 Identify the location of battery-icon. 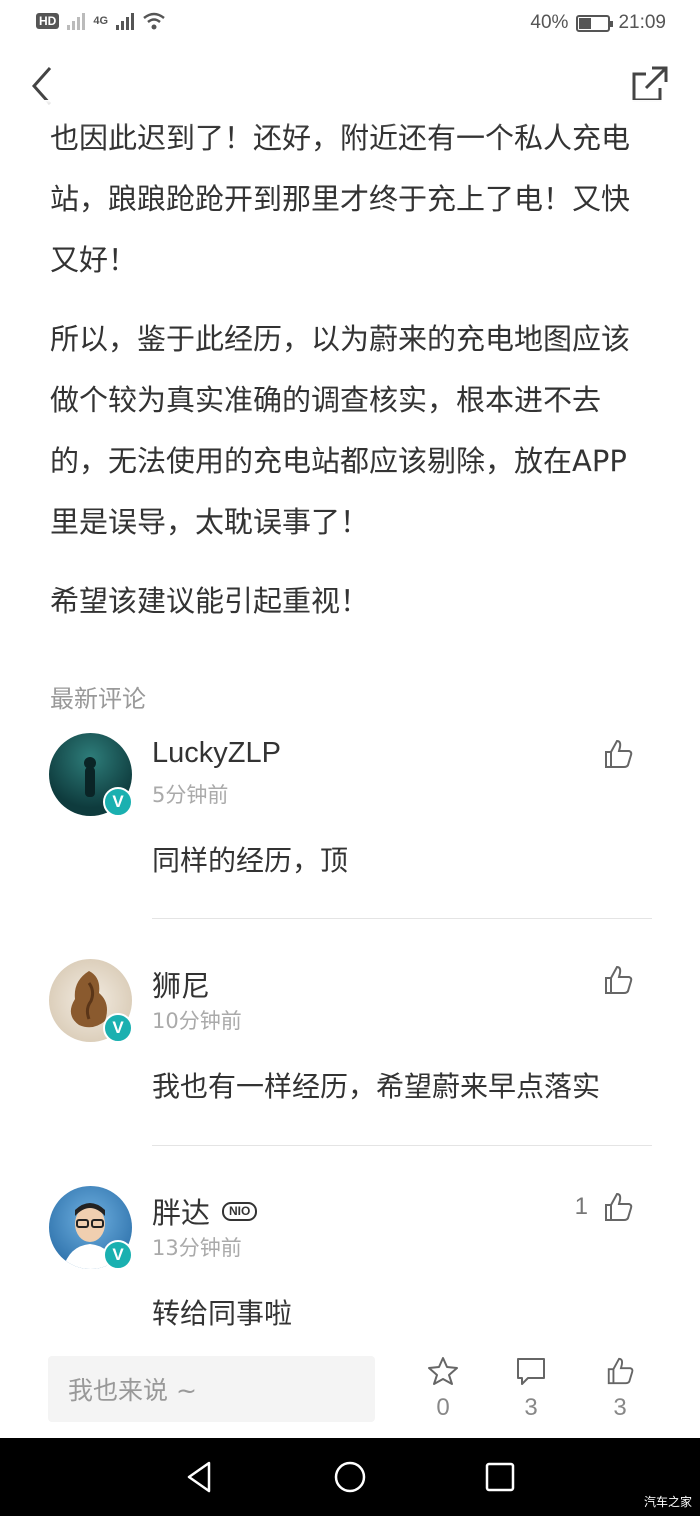
(595, 23).